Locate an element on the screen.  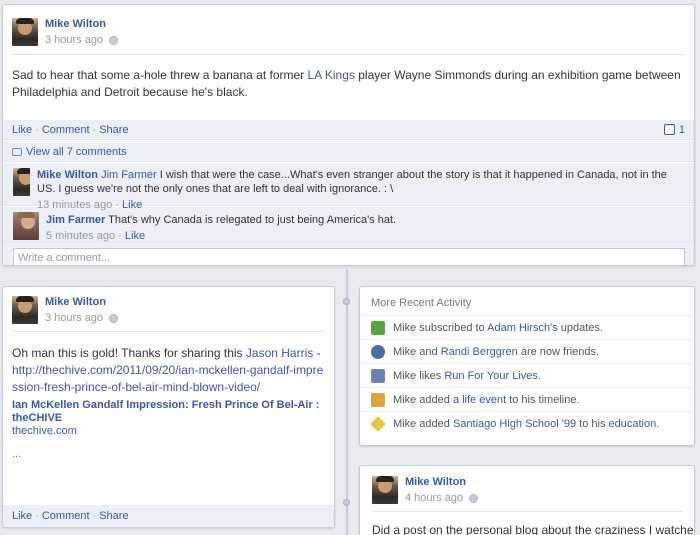
activity-text: Mike and Randi Berggren are now friends. is located at coordinates (496, 352).